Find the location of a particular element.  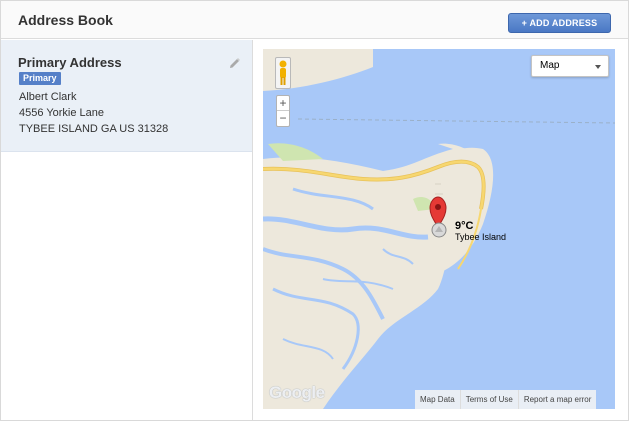

add-address-button: + ADD ADDRESS is located at coordinates (559, 23).